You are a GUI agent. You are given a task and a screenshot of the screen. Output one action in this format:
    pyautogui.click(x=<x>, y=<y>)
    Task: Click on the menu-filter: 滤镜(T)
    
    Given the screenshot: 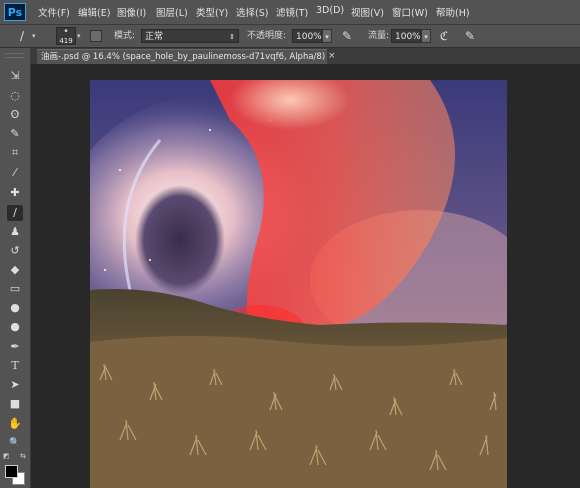 What is the action you would take?
    pyautogui.click(x=292, y=12)
    